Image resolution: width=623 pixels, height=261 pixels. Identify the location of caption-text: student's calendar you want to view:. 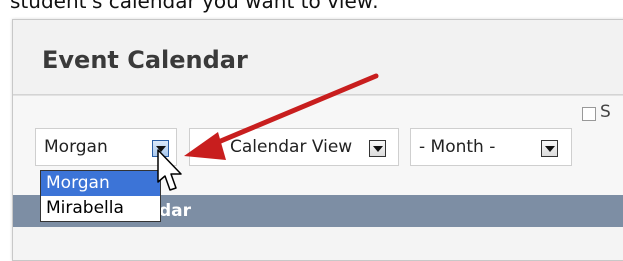
(194, 6).